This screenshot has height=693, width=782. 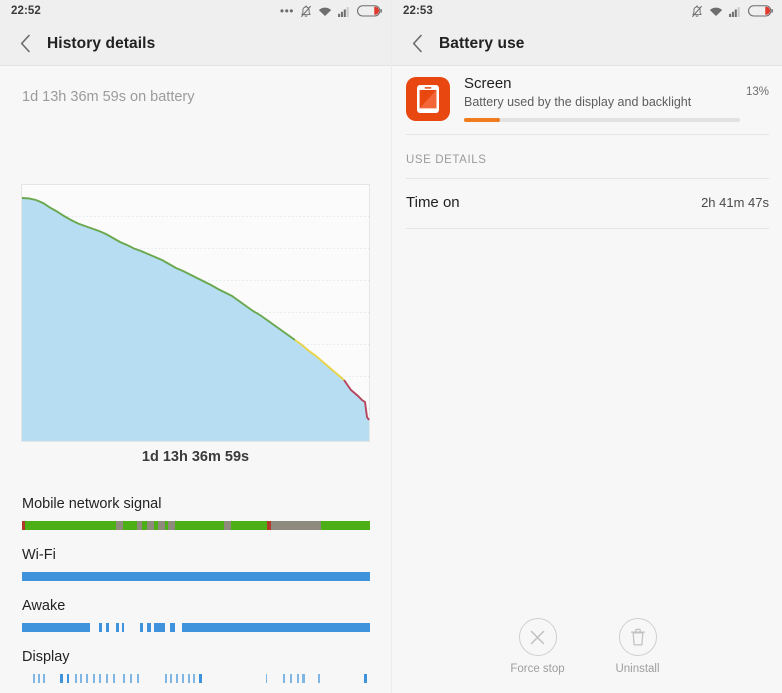 I want to click on track-bar-mobile-network-signal, so click(x=196, y=525).